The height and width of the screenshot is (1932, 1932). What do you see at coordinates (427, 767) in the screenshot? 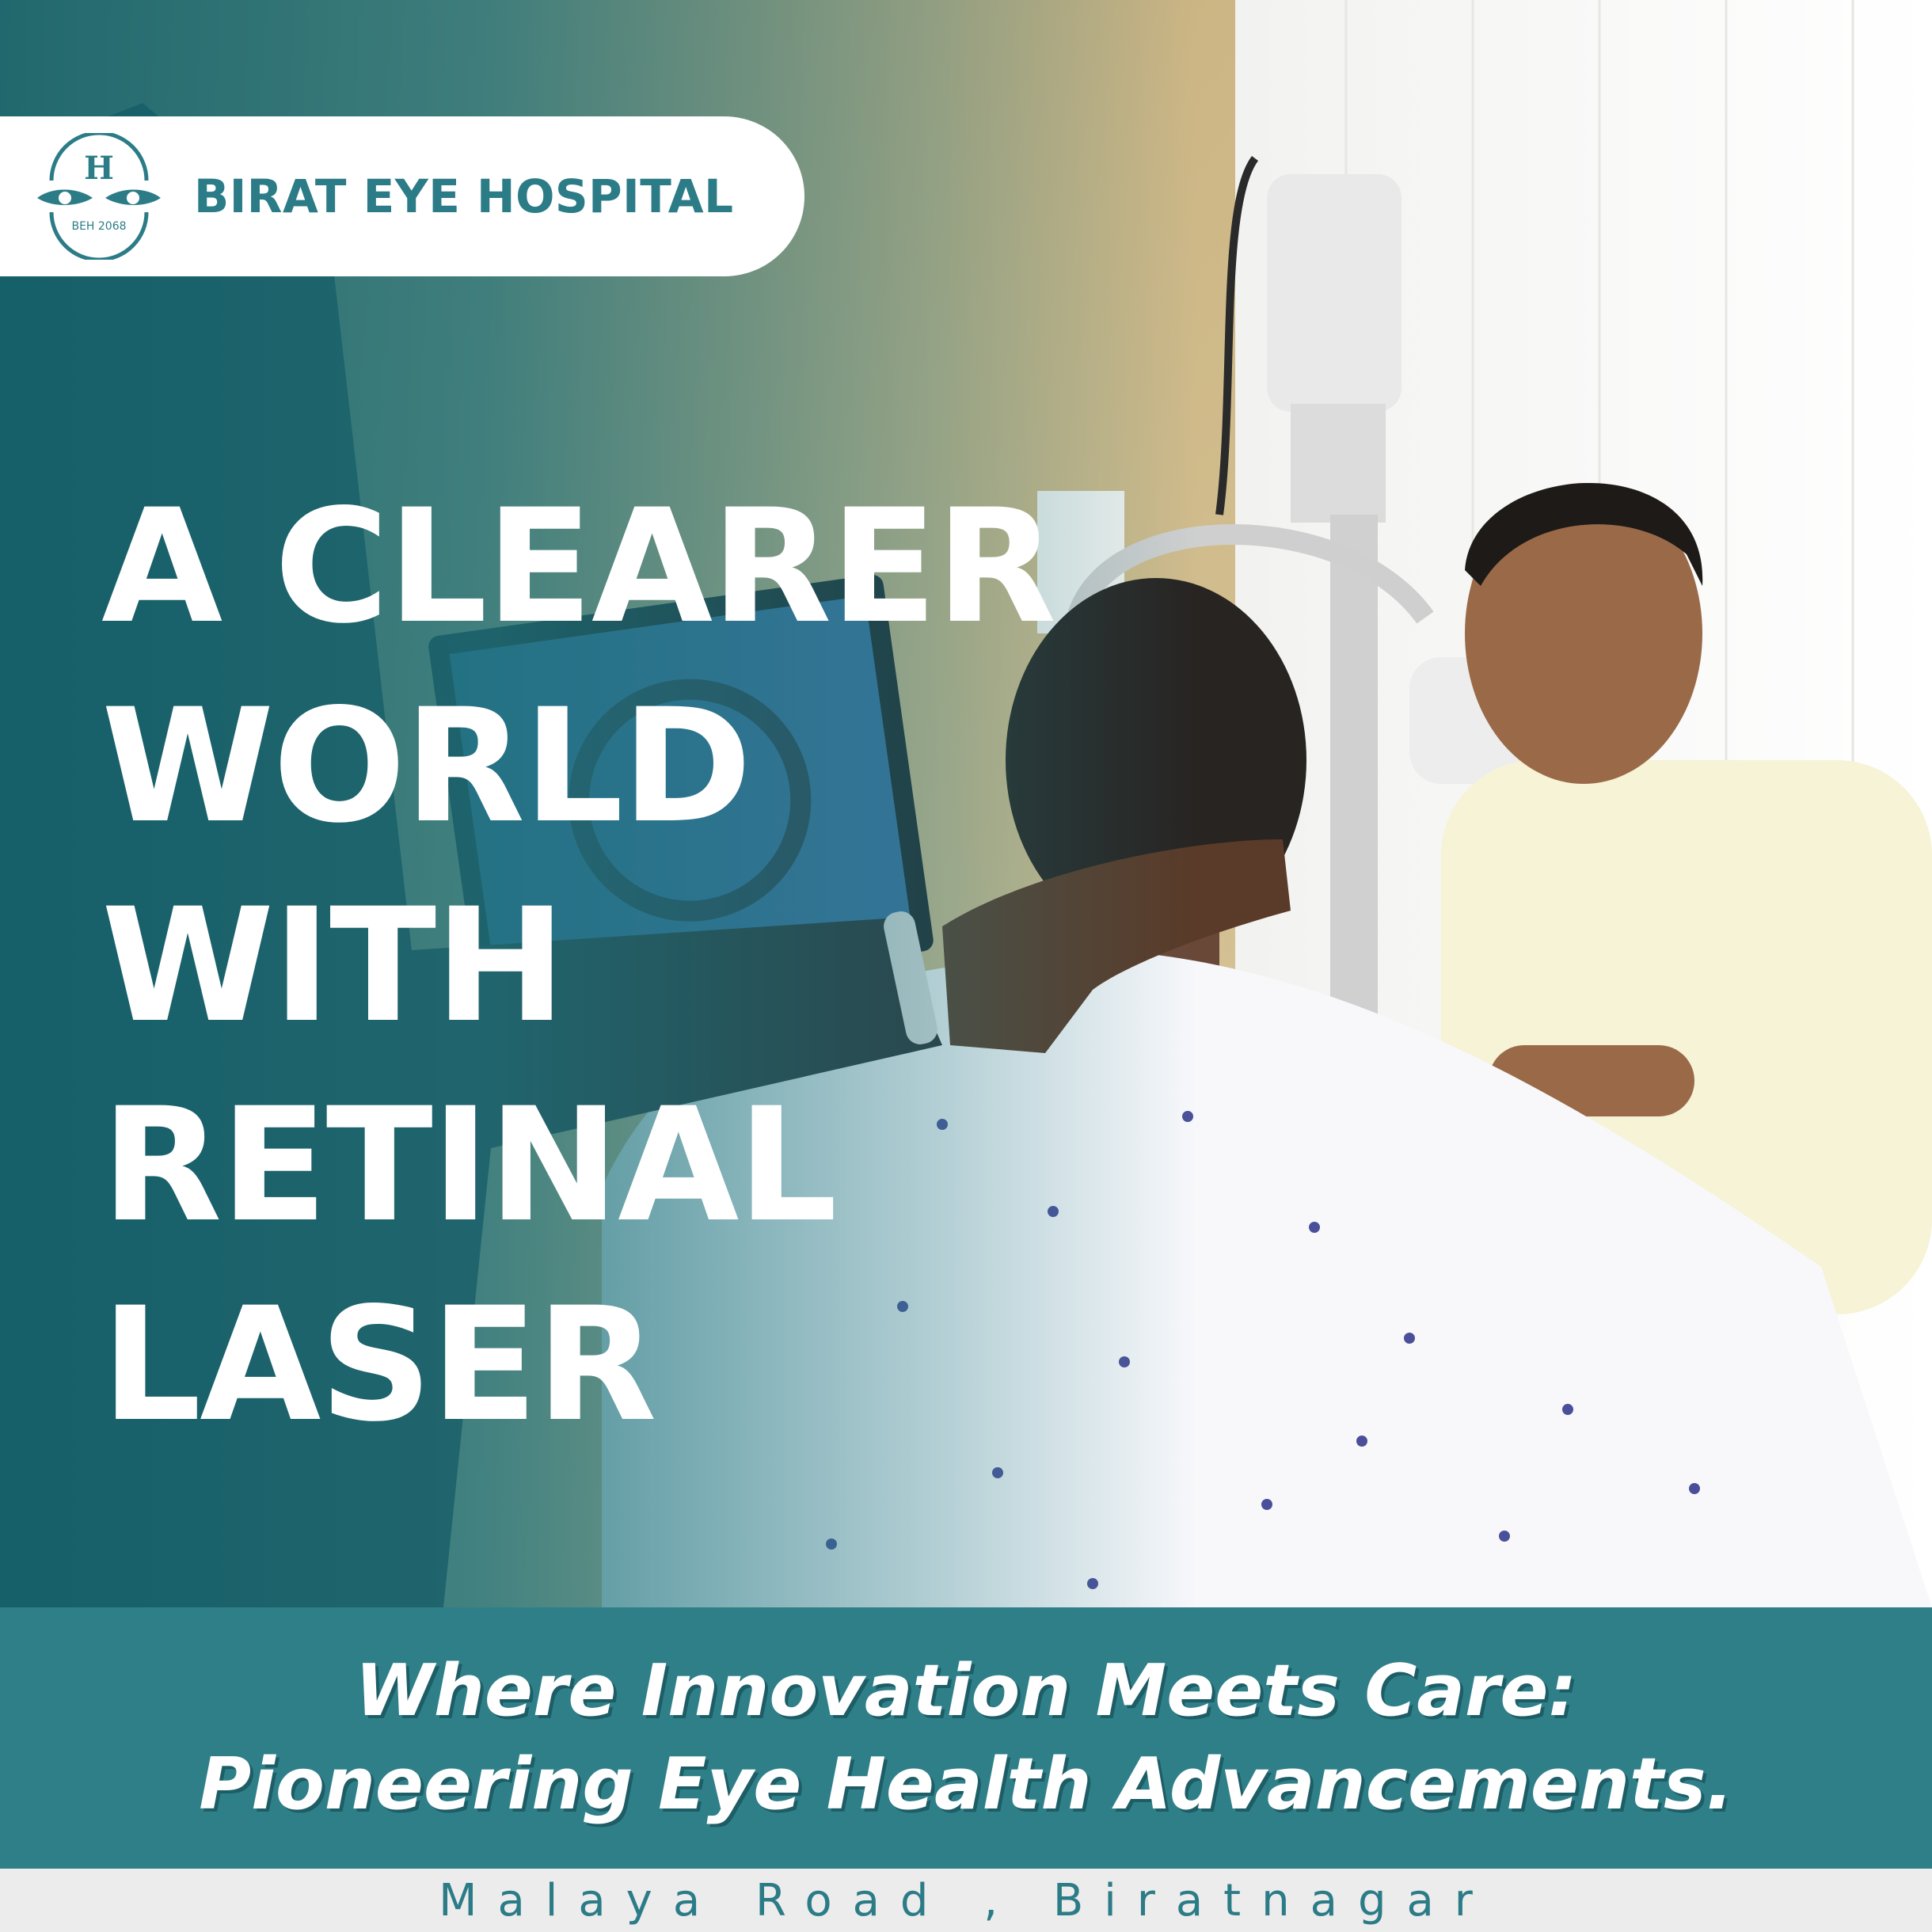
I see `headline-line-2: WORLD` at bounding box center [427, 767].